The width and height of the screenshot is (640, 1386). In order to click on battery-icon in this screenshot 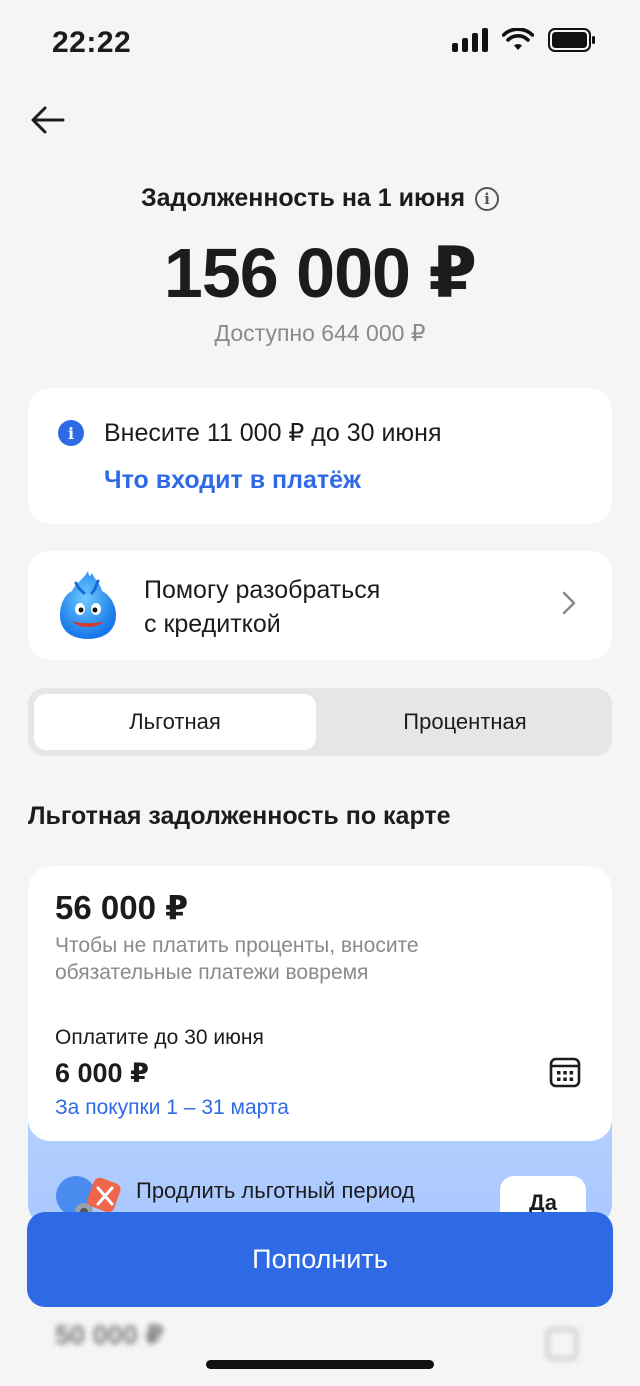, I will do `click(571, 40)`.